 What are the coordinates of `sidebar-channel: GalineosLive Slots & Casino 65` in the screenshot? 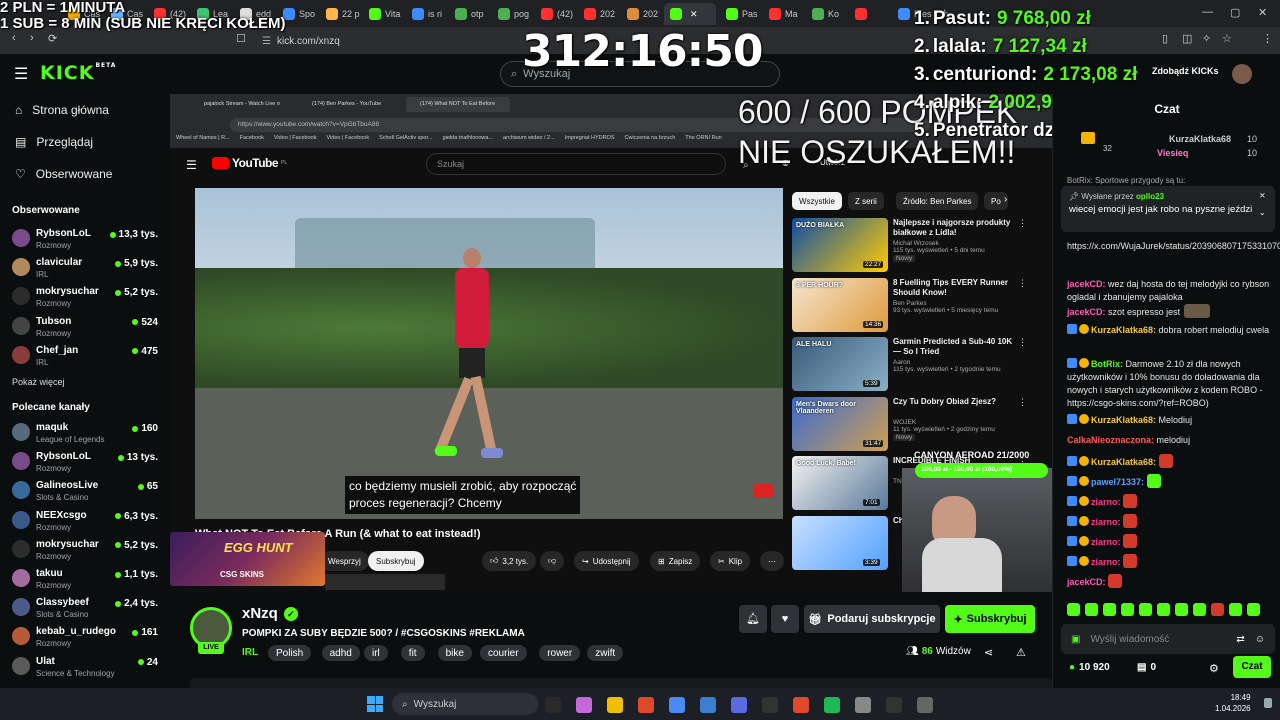 It's located at (87, 493).